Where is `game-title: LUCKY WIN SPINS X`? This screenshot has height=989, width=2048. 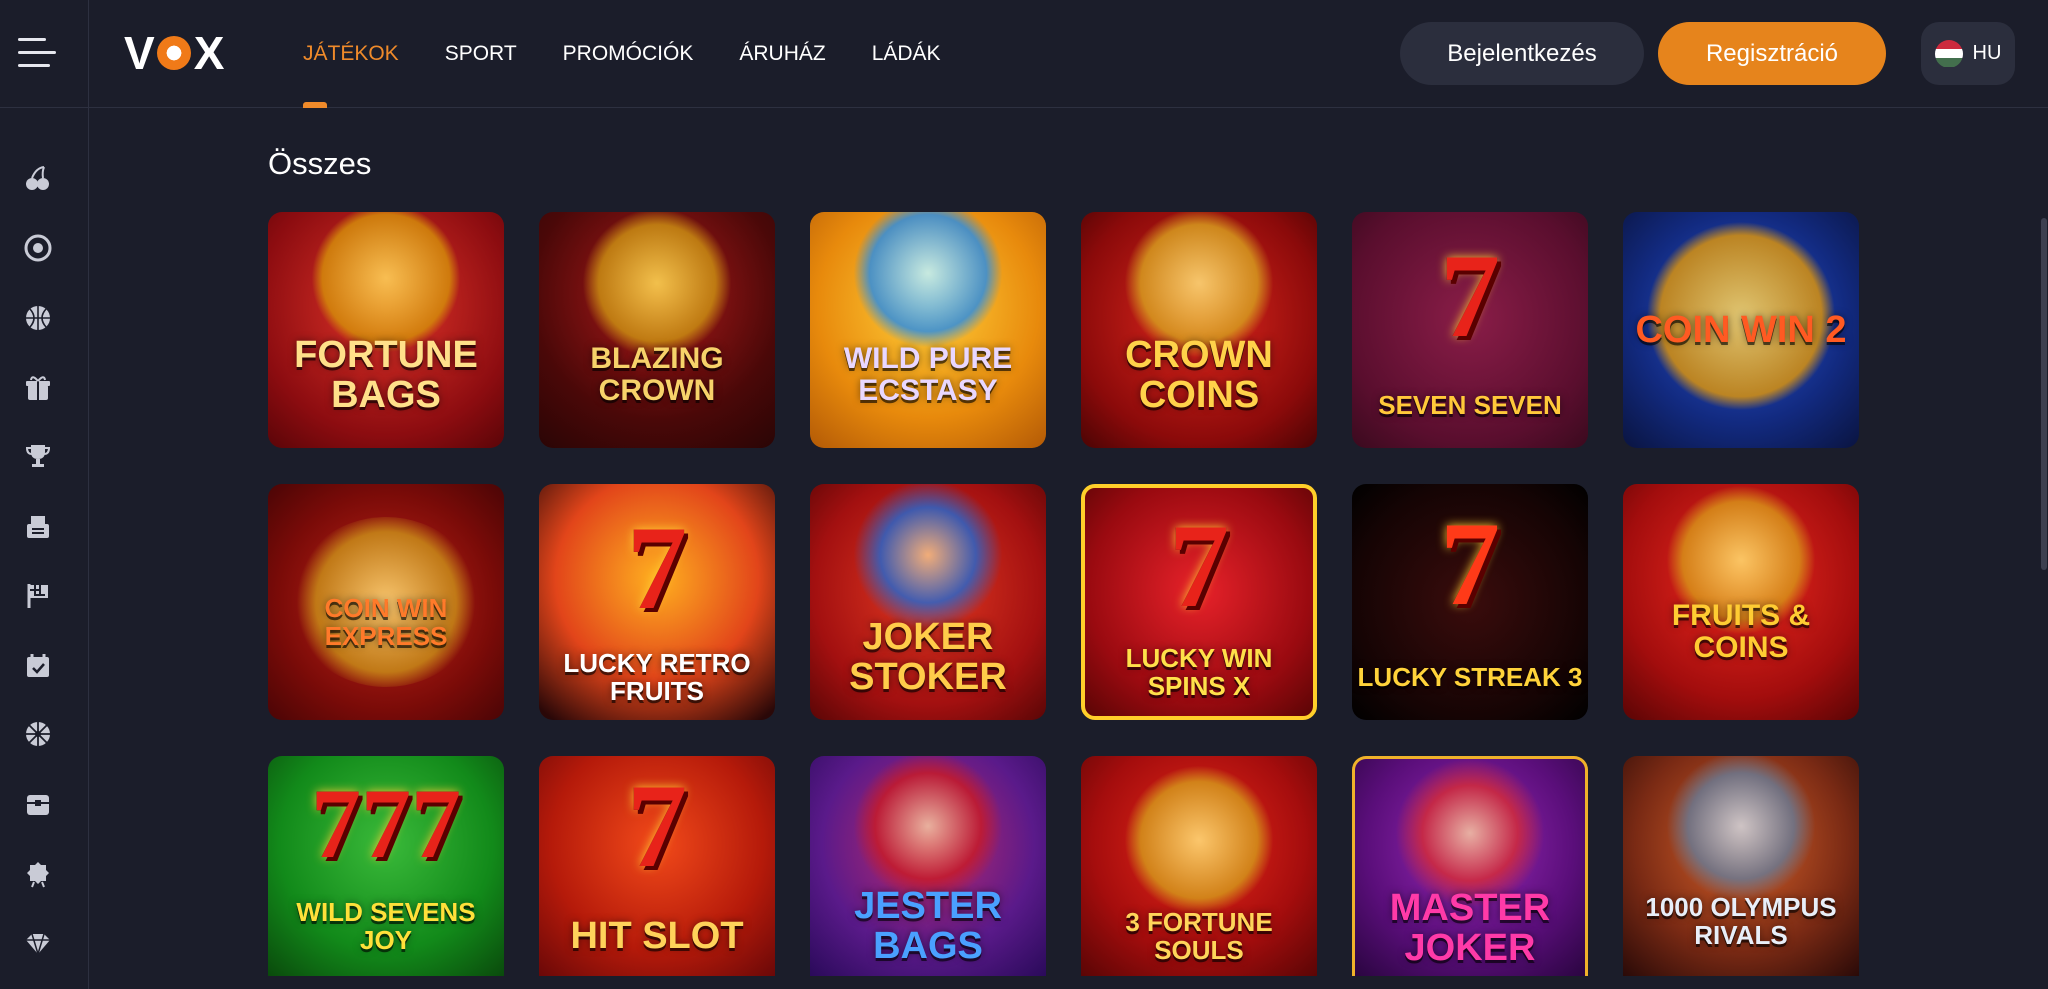 game-title: LUCKY WIN SPINS X is located at coordinates (1199, 672).